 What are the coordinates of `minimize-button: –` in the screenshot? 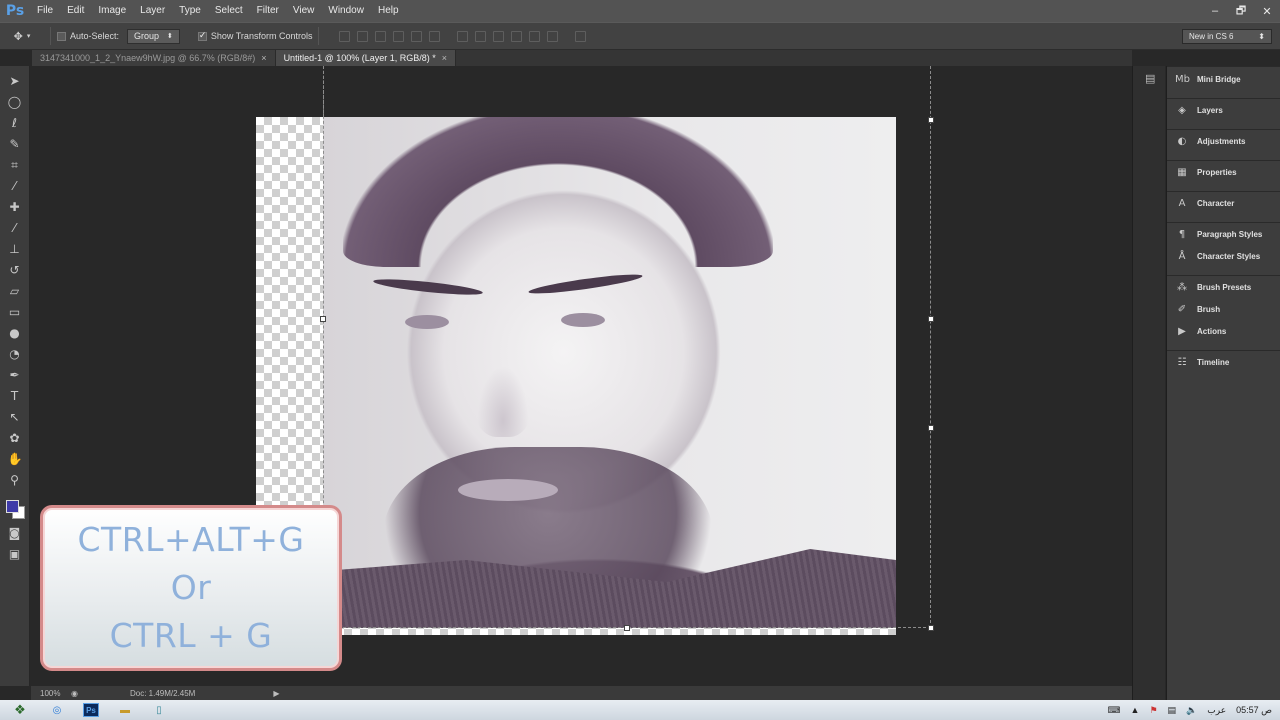 It's located at (1215, 11).